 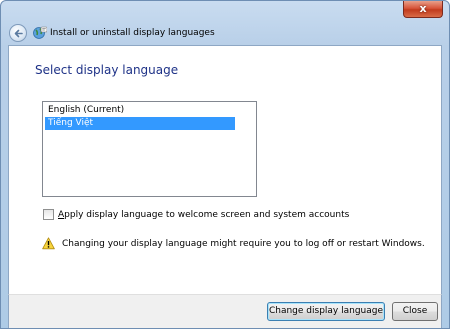 I want to click on window-close-button: x, so click(x=423, y=9).